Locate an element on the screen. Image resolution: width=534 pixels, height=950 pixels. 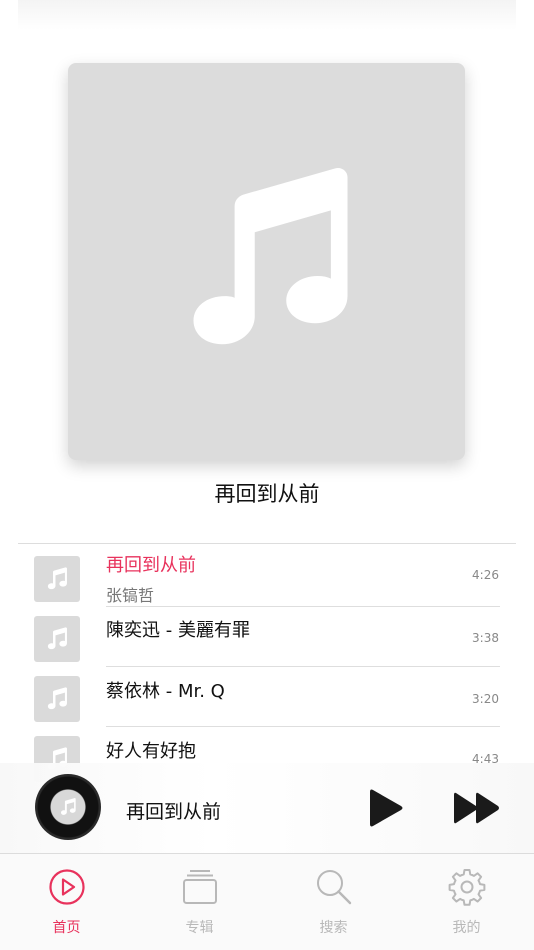
track-title: 蔡依林 - Mr. Q is located at coordinates (165, 691).